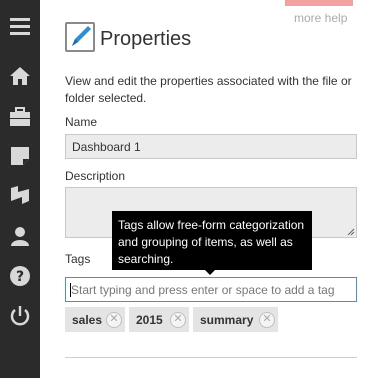  What do you see at coordinates (20, 195) in the screenshot?
I see `folder-open-icon` at bounding box center [20, 195].